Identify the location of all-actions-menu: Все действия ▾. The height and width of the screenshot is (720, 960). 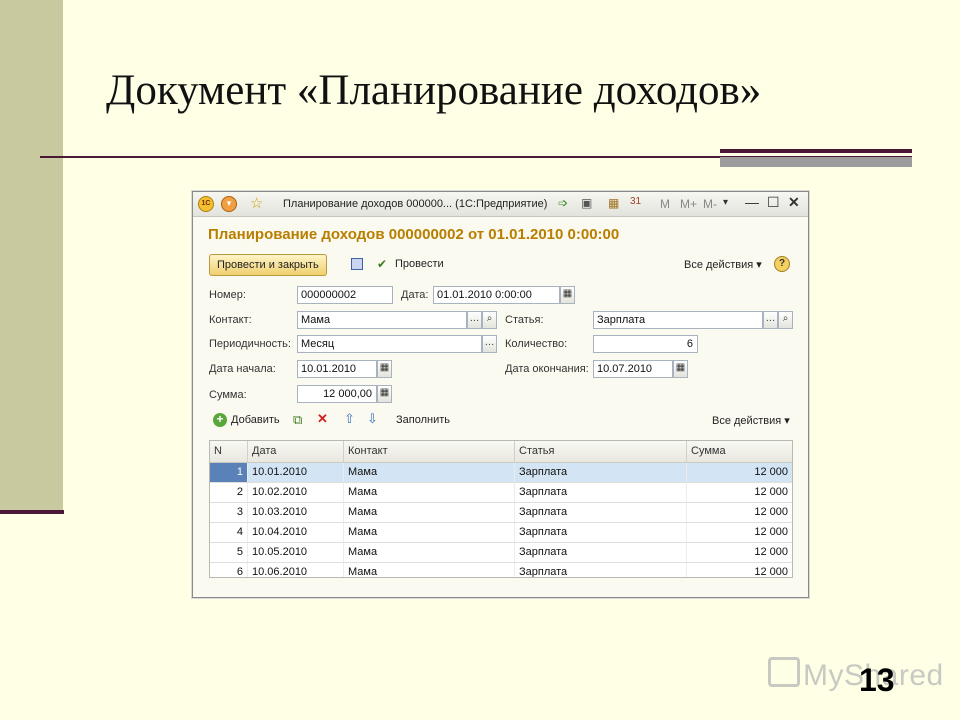
(723, 264).